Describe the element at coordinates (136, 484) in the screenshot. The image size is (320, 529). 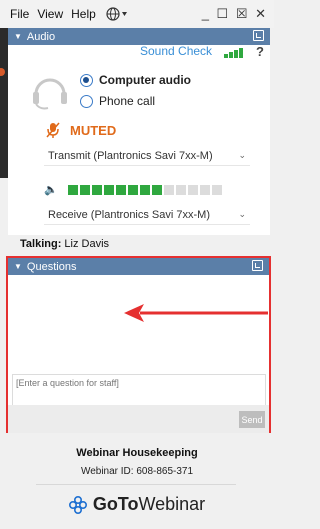
I see `divider` at that location.